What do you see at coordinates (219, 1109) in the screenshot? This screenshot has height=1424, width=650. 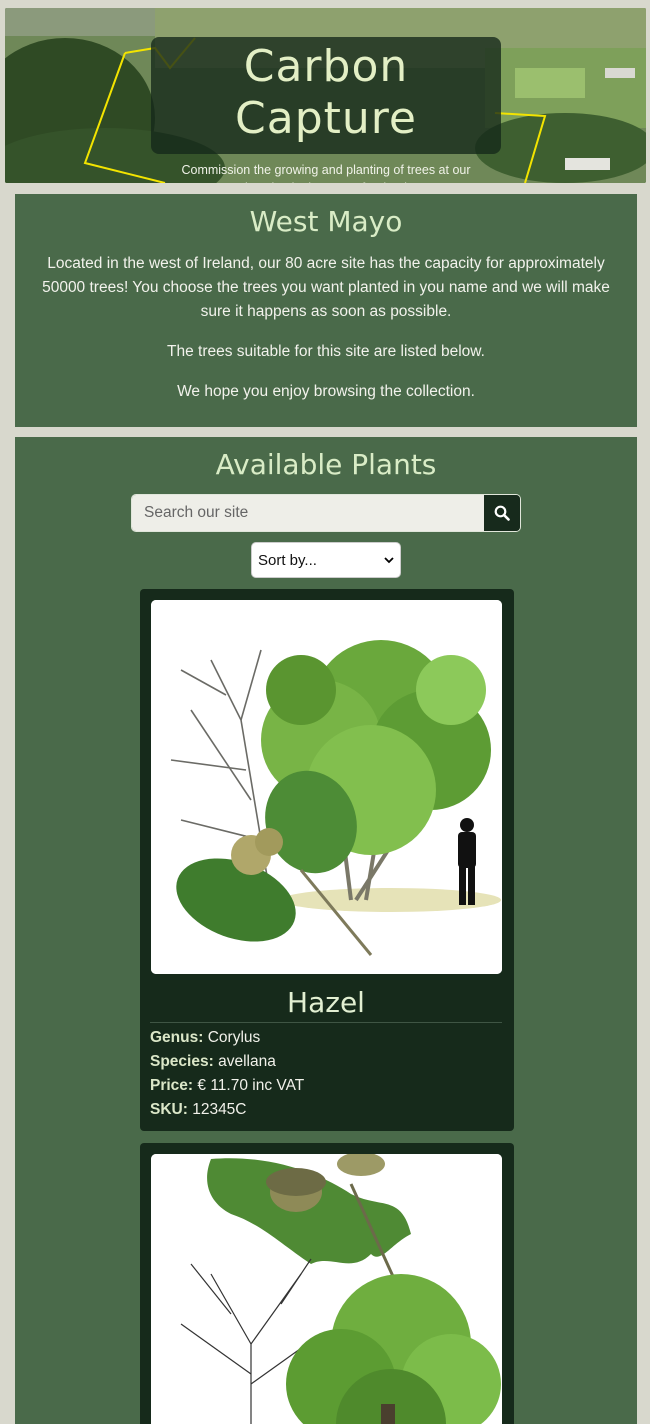 I see `sku-value: 12345C` at bounding box center [219, 1109].